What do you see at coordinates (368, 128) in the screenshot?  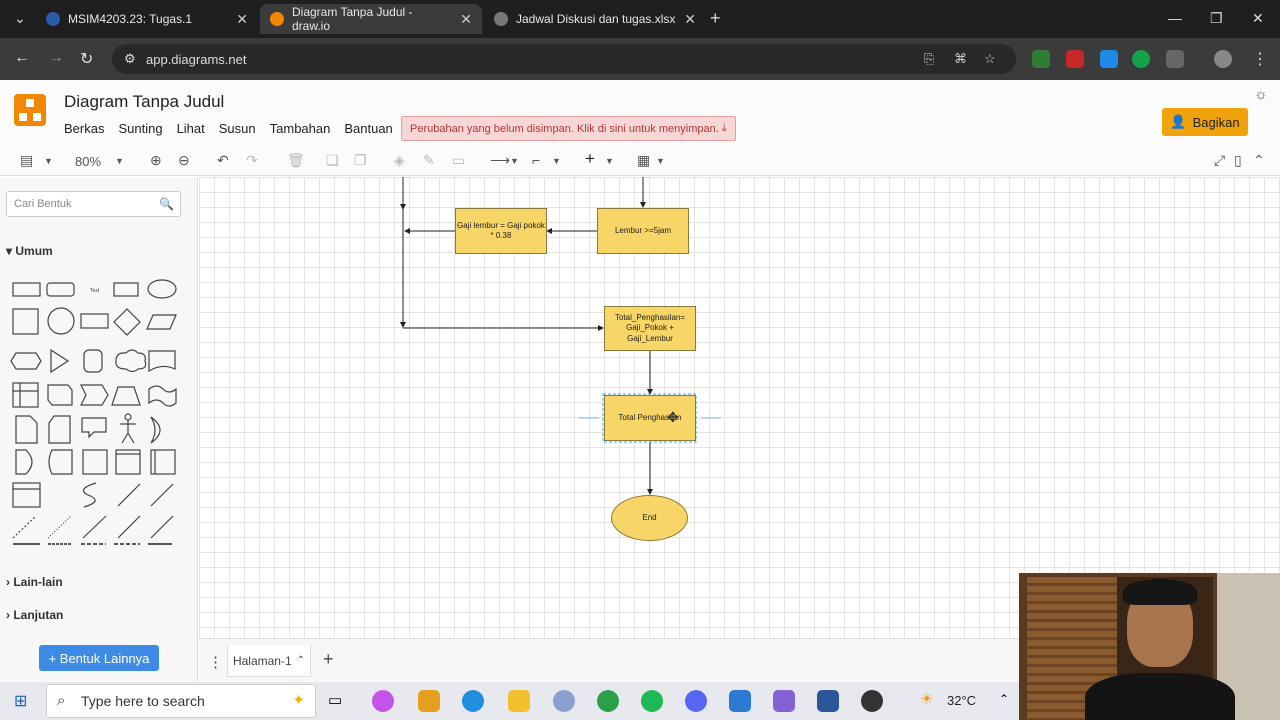 I see `menu-help: Bantuan` at bounding box center [368, 128].